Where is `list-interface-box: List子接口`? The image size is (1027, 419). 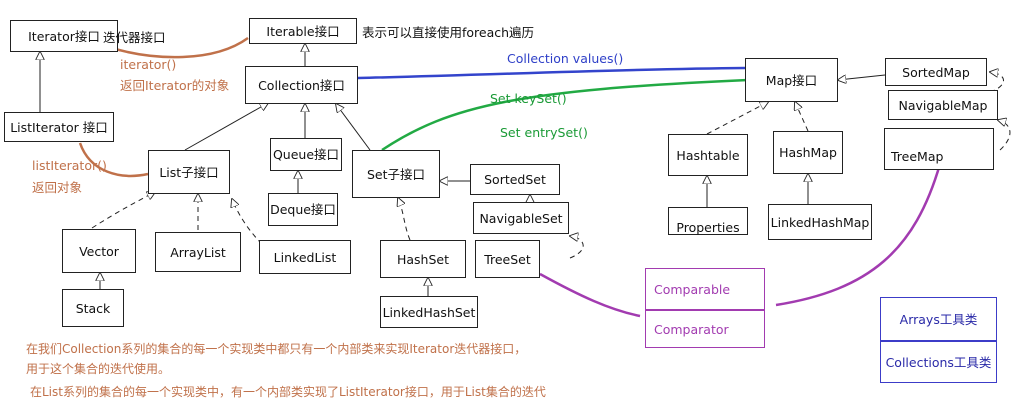 list-interface-box: List子接口 is located at coordinates (189, 172).